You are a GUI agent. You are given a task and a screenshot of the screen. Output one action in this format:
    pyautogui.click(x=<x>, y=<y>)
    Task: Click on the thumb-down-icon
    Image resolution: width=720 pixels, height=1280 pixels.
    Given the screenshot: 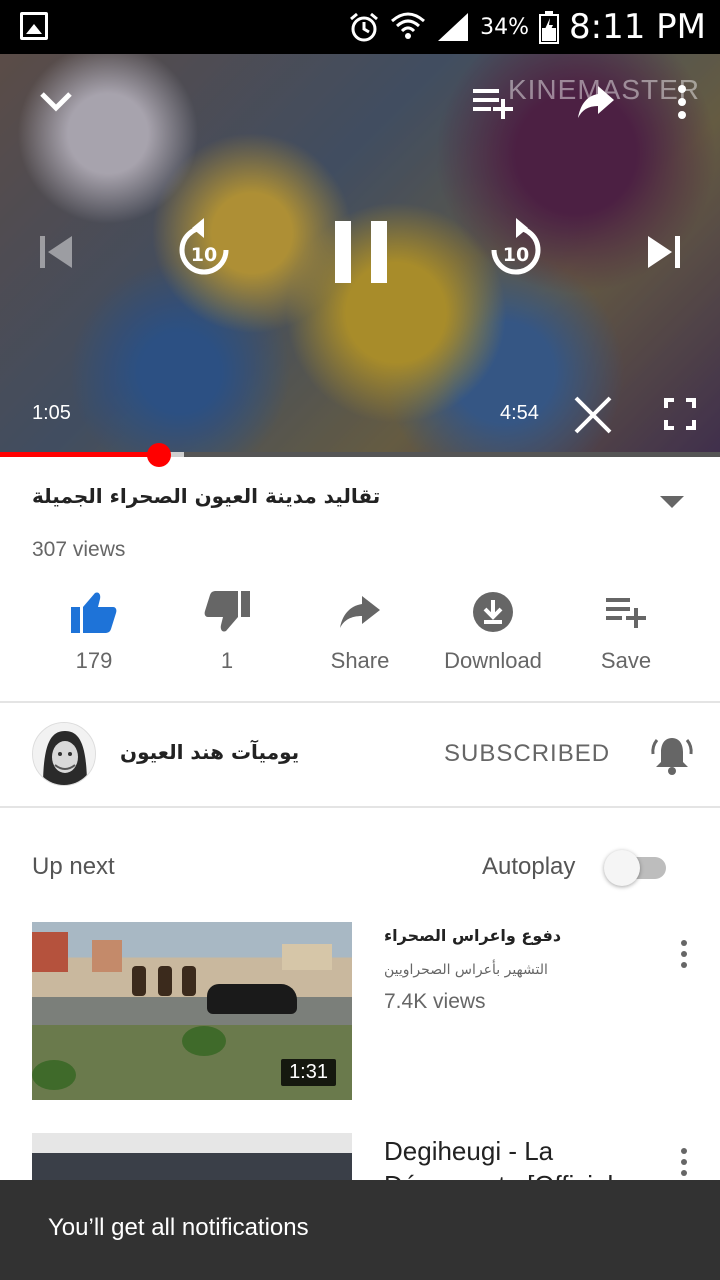 What is the action you would take?
    pyautogui.click(x=227, y=611)
    